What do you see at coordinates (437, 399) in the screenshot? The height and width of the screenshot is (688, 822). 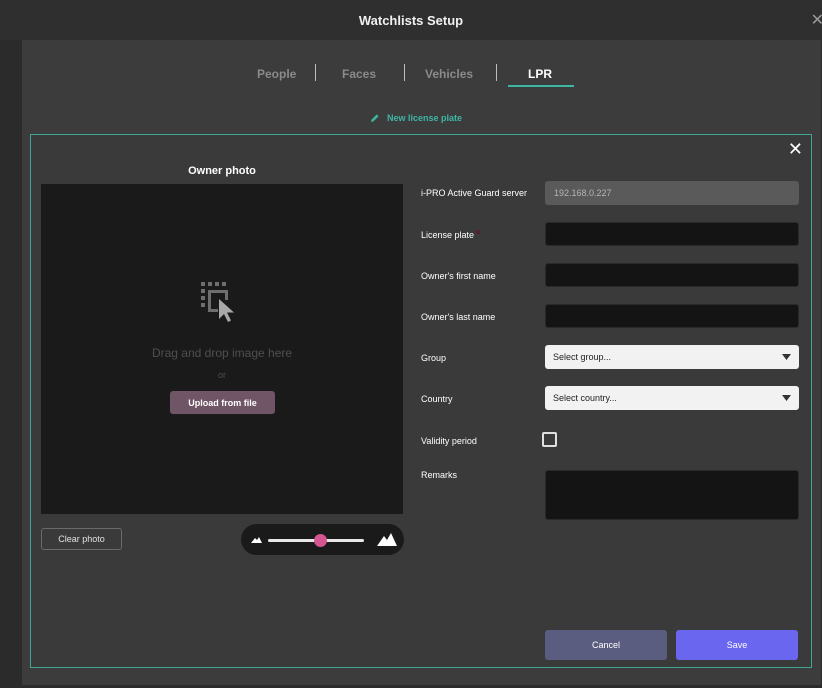 I see `country-label: Country` at bounding box center [437, 399].